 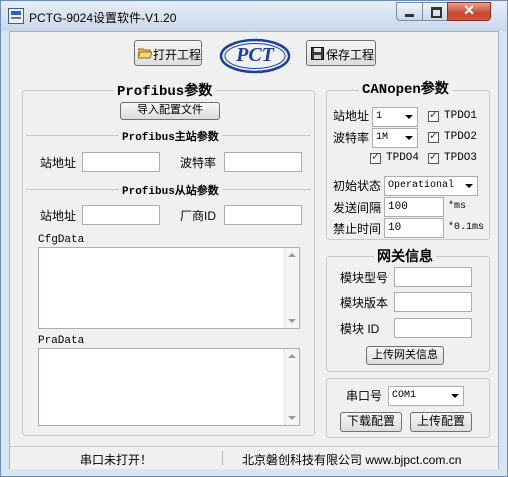 What do you see at coordinates (433, 157) in the screenshot?
I see `tpdo3-checkbox` at bounding box center [433, 157].